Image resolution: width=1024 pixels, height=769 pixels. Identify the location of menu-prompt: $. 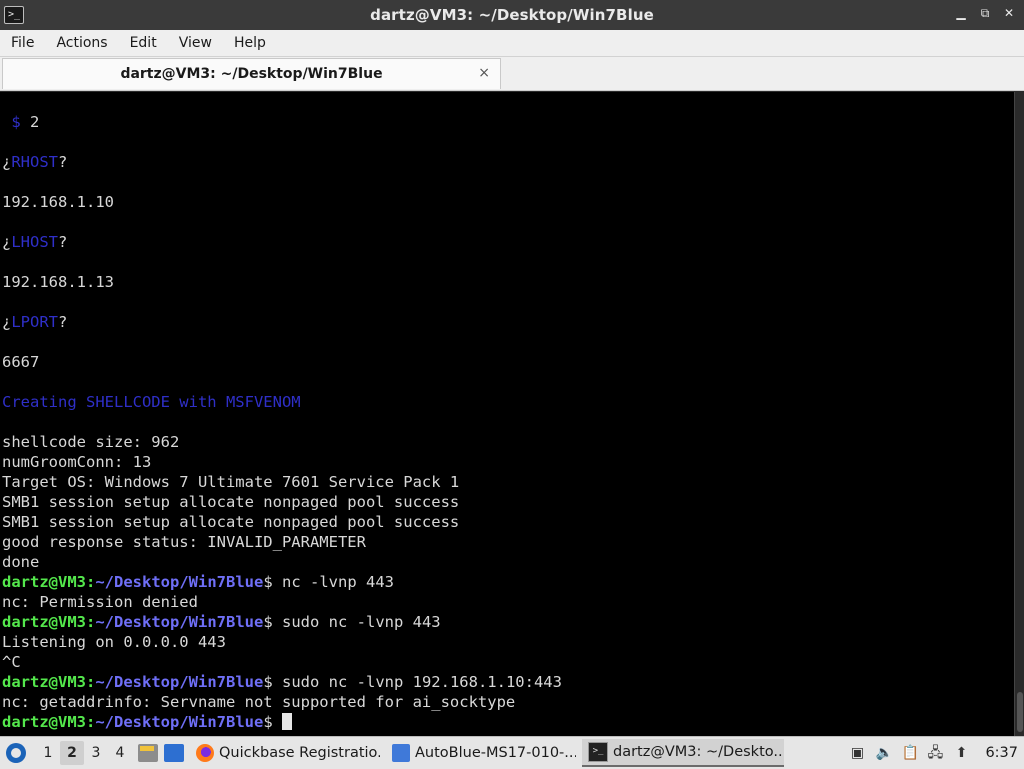
(11, 122).